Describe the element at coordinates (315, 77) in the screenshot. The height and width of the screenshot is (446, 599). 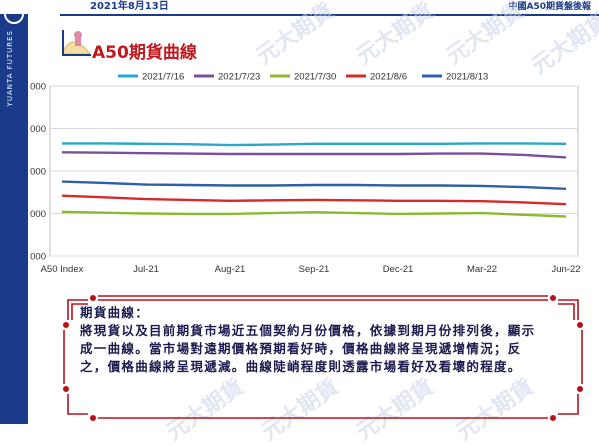
I see `legend-label: 2021/7/30` at that location.